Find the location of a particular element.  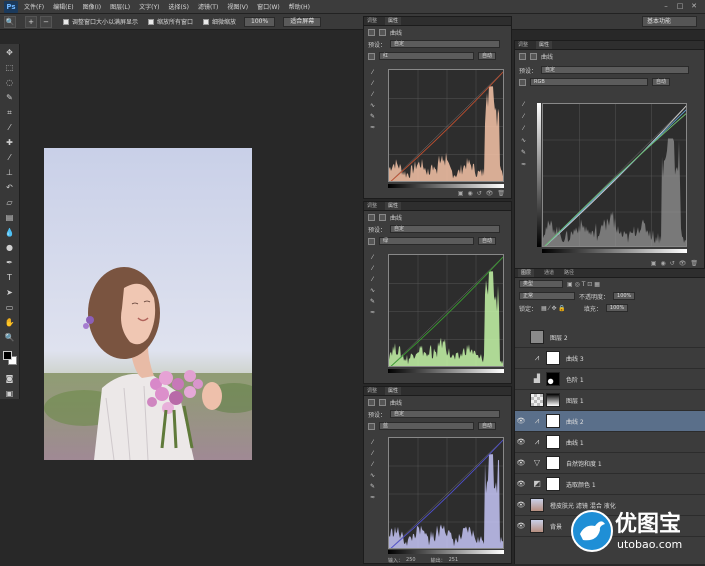

clone-stamp-tool-icon: ⊥ is located at coordinates (10, 172).